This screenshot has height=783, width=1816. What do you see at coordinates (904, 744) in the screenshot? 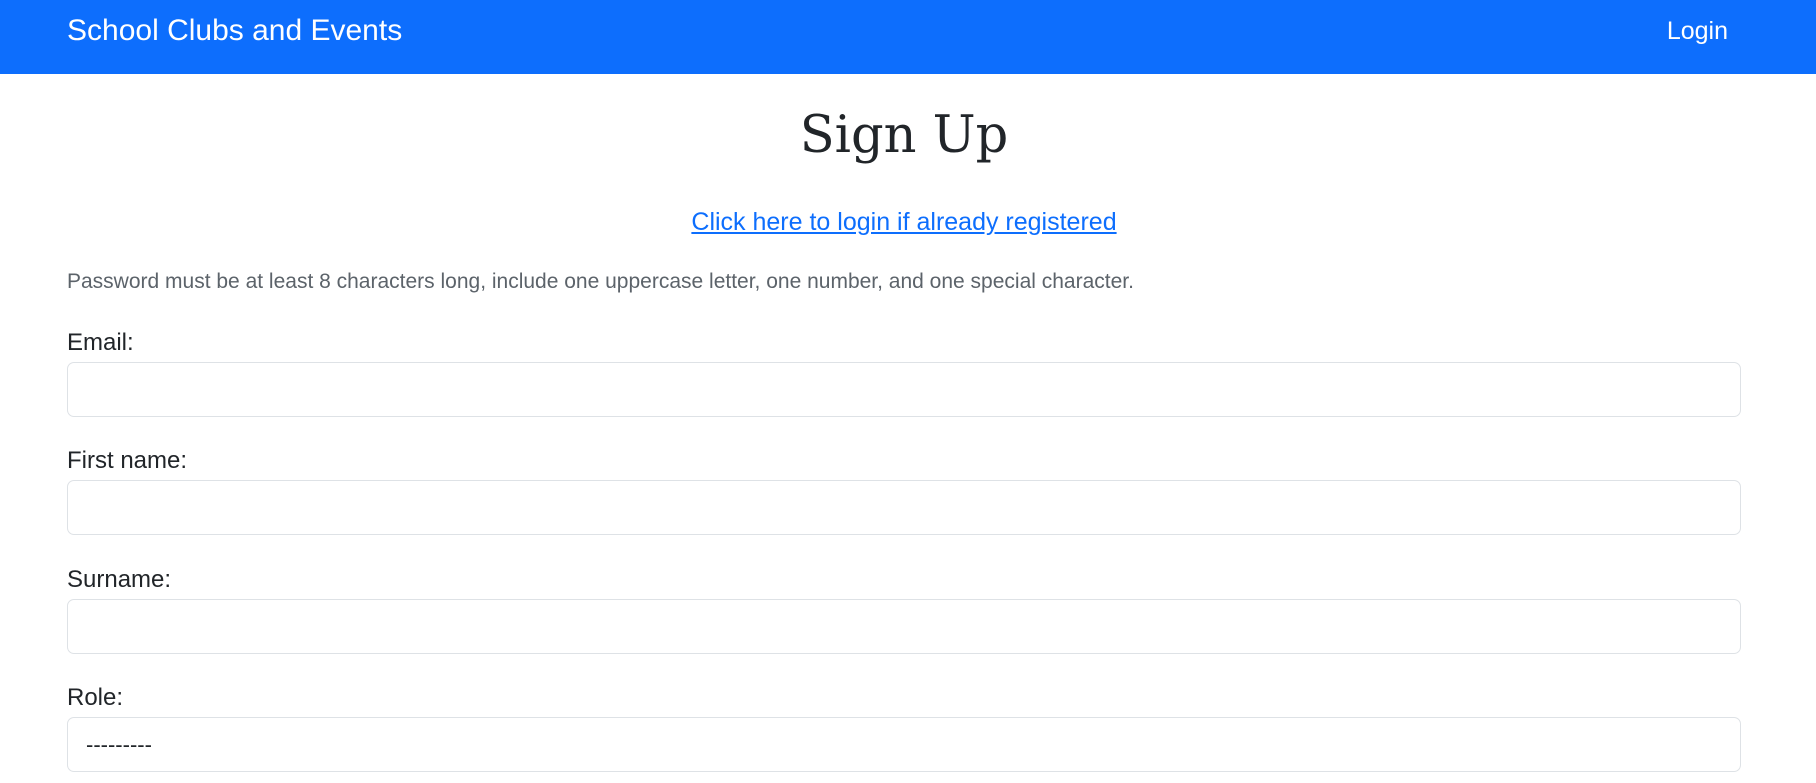
I see `role-select: ---------` at bounding box center [904, 744].